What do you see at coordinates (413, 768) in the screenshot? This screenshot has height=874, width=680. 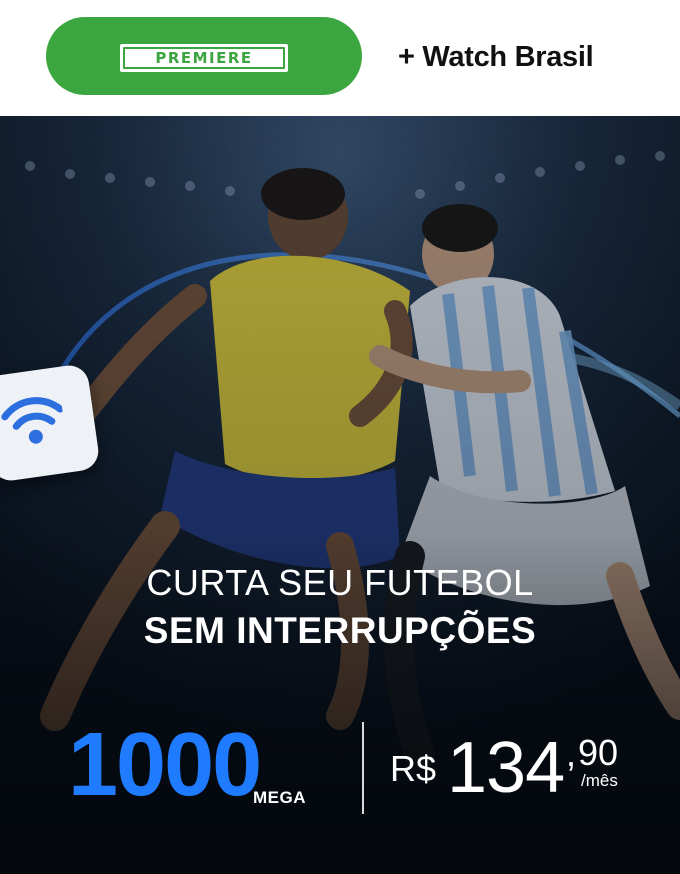 I see `price-currency: R$` at bounding box center [413, 768].